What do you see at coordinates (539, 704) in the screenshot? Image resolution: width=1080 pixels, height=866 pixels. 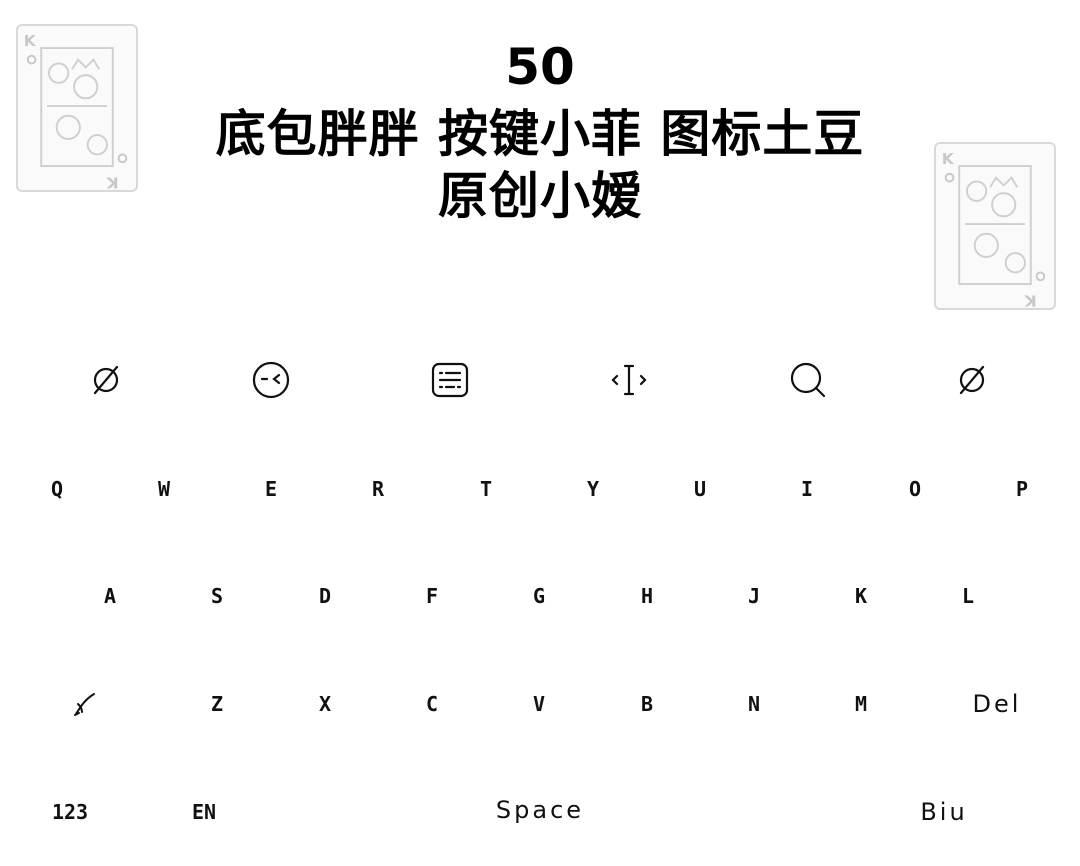 I see `key-v: V` at bounding box center [539, 704].